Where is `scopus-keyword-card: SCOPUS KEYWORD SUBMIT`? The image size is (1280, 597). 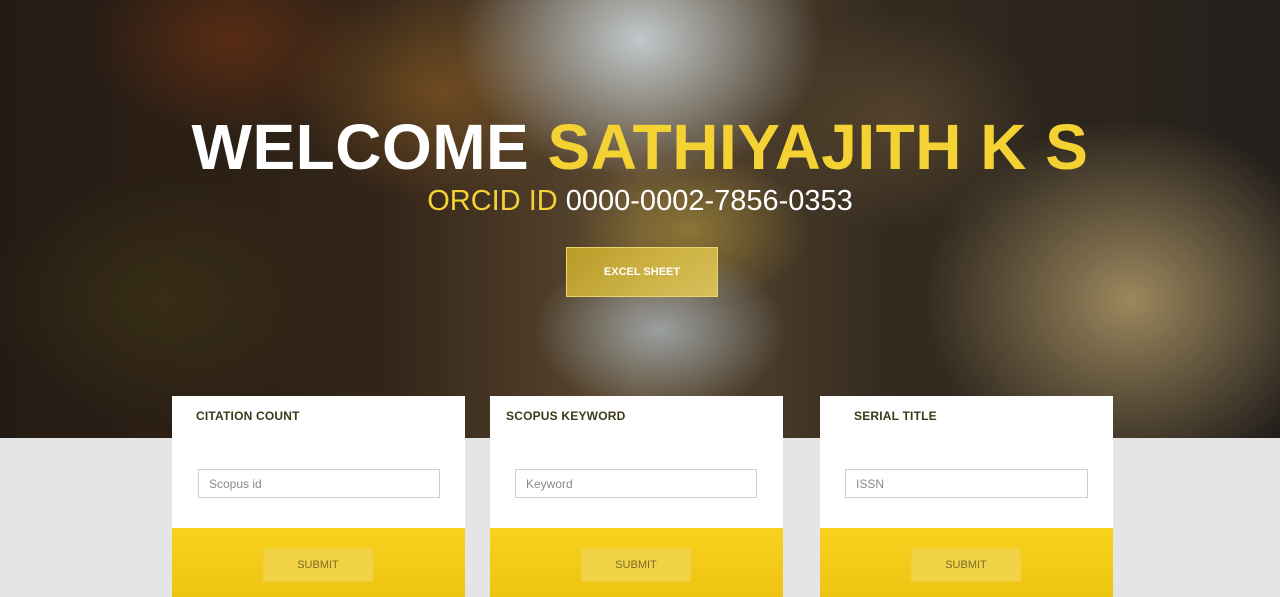
scopus-keyword-card: SCOPUS KEYWORD SUBMIT is located at coordinates (636, 496).